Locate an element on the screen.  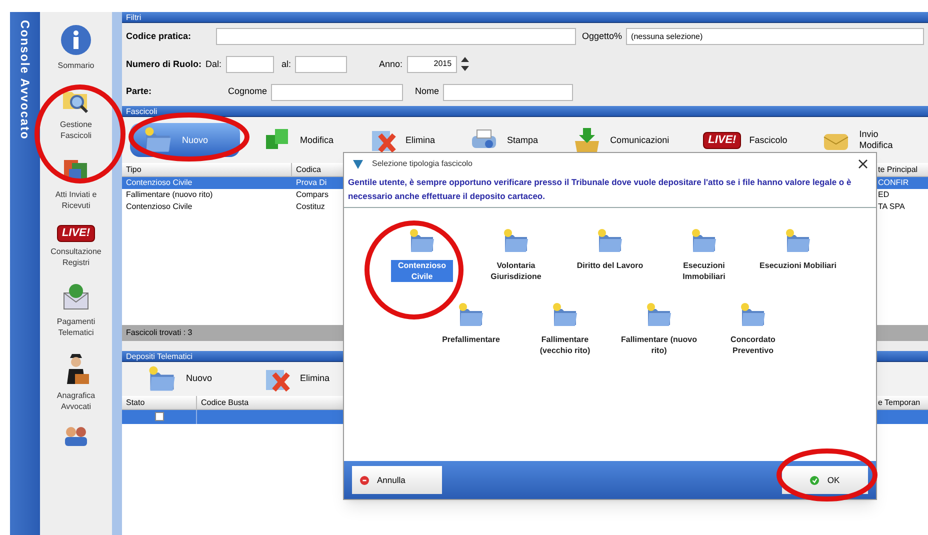
checkbox is located at coordinates (159, 416).